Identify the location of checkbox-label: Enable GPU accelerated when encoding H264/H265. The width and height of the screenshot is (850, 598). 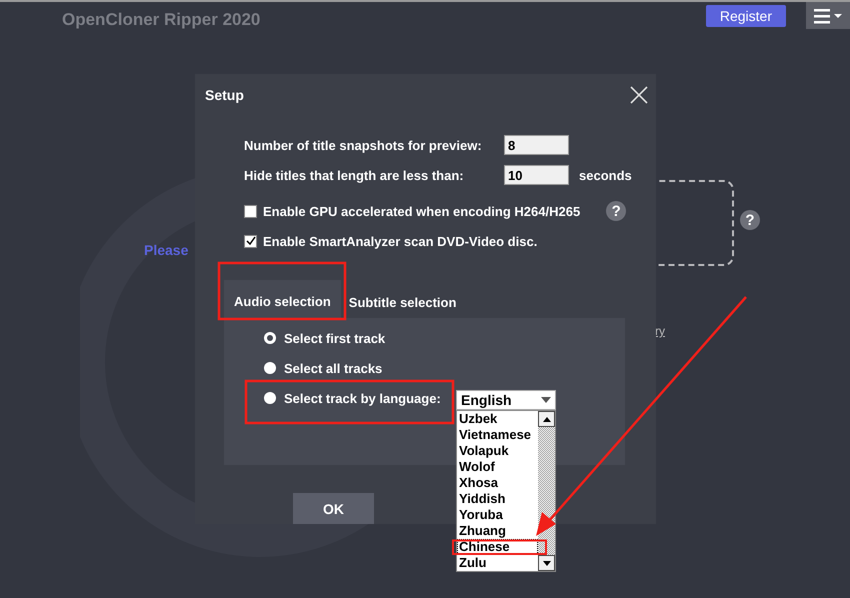
(421, 211).